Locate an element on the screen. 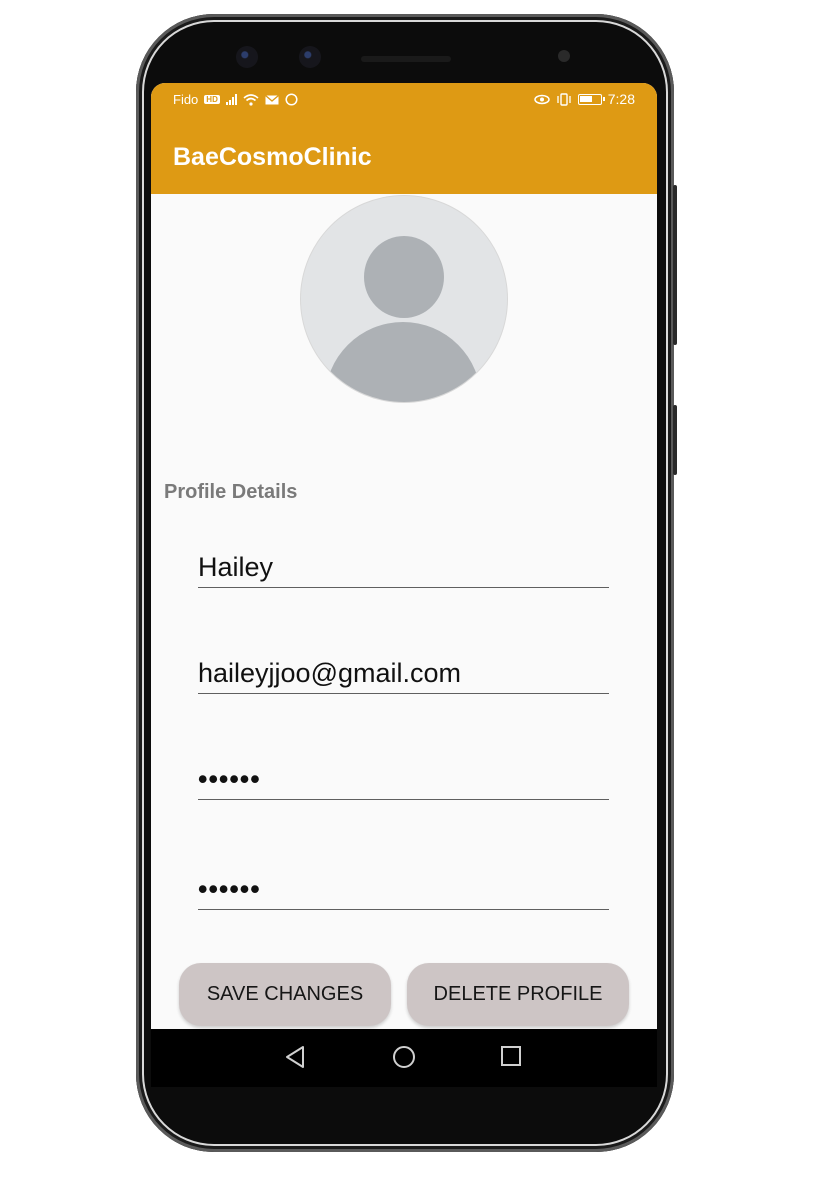 The height and width of the screenshot is (1193, 815). status-bar: Fido HD 7:28 is located at coordinates (404, 100).